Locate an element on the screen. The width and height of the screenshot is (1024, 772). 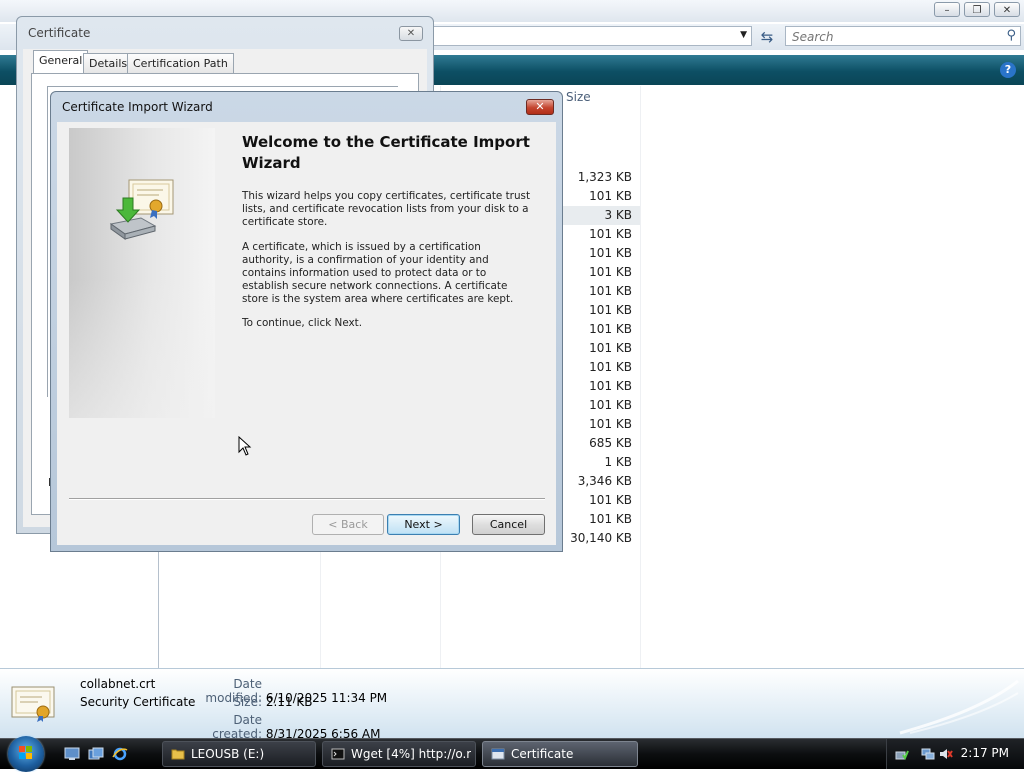
size-label: Size: is located at coordinates (247, 702).